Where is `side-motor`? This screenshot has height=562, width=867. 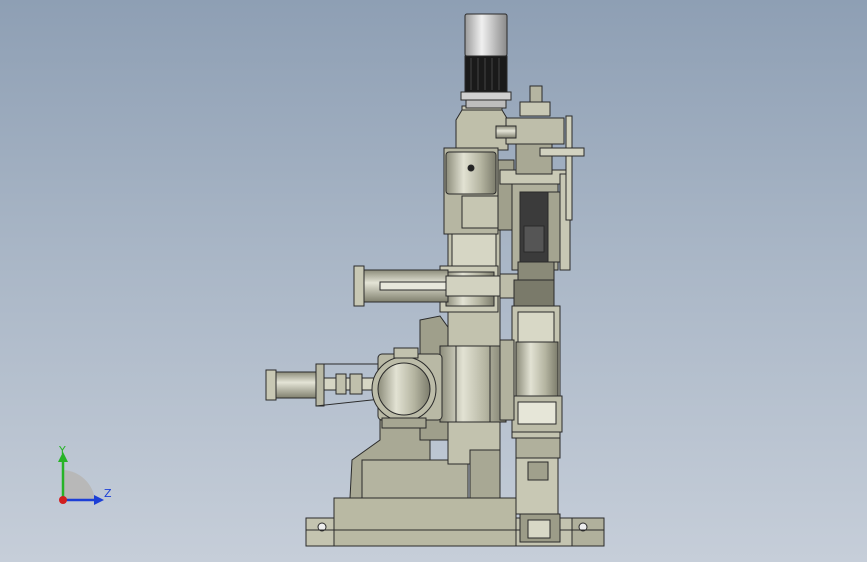 side-motor is located at coordinates (407, 388).